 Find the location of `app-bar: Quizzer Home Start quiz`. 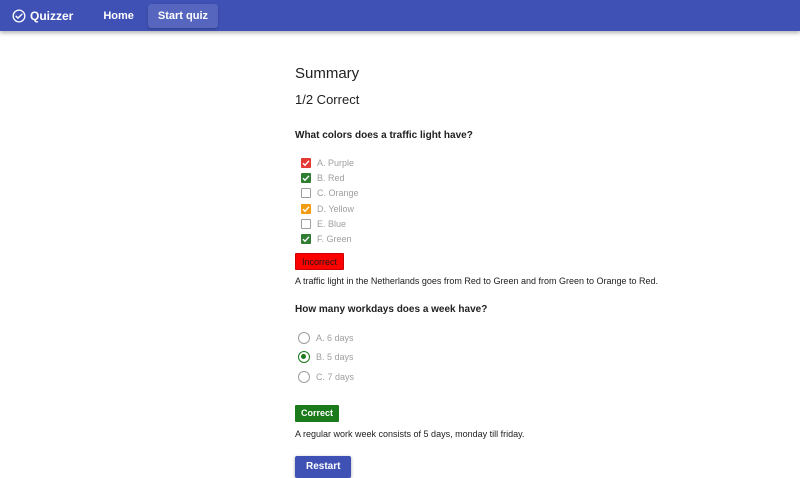

app-bar: Quizzer Home Start quiz is located at coordinates (400, 15).